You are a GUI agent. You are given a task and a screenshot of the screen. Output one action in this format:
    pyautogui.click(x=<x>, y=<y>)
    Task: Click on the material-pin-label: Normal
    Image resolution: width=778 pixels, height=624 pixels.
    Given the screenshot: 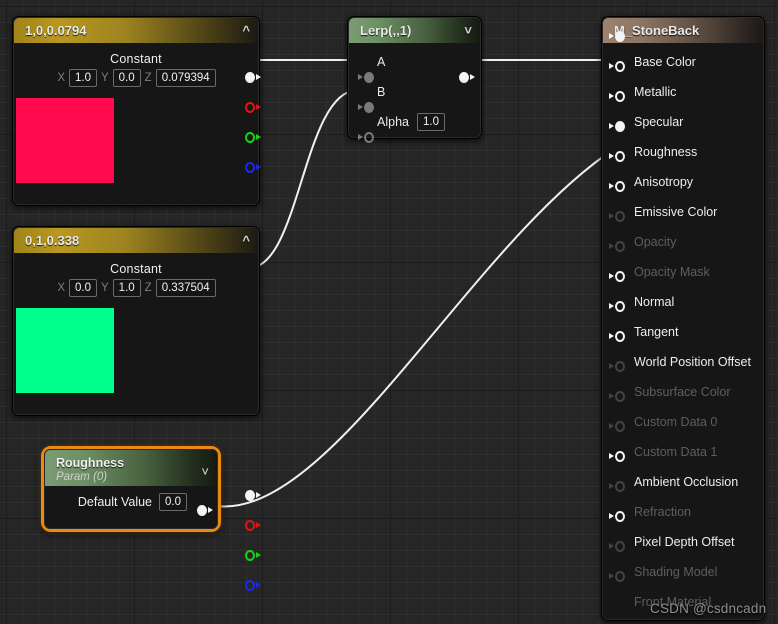 What is the action you would take?
    pyautogui.click(x=654, y=302)
    